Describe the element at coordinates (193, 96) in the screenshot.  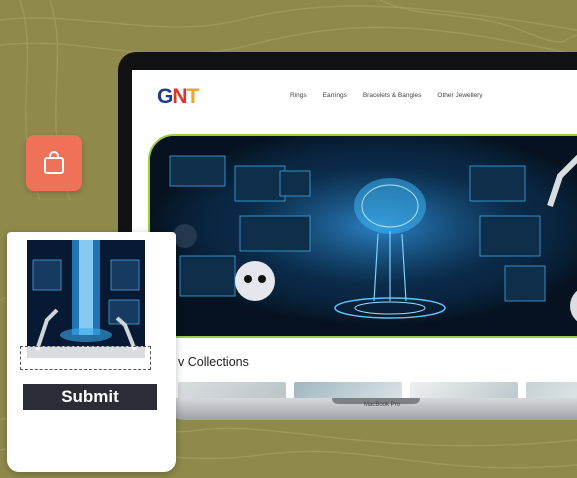
I see `logo-letter-t: T` at that location.